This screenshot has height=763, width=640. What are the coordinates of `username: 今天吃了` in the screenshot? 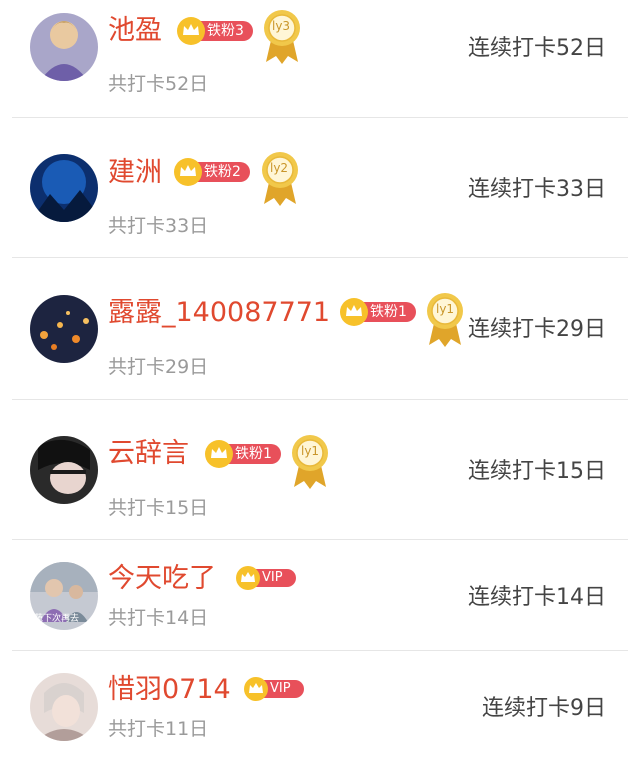 It's located at (162, 579).